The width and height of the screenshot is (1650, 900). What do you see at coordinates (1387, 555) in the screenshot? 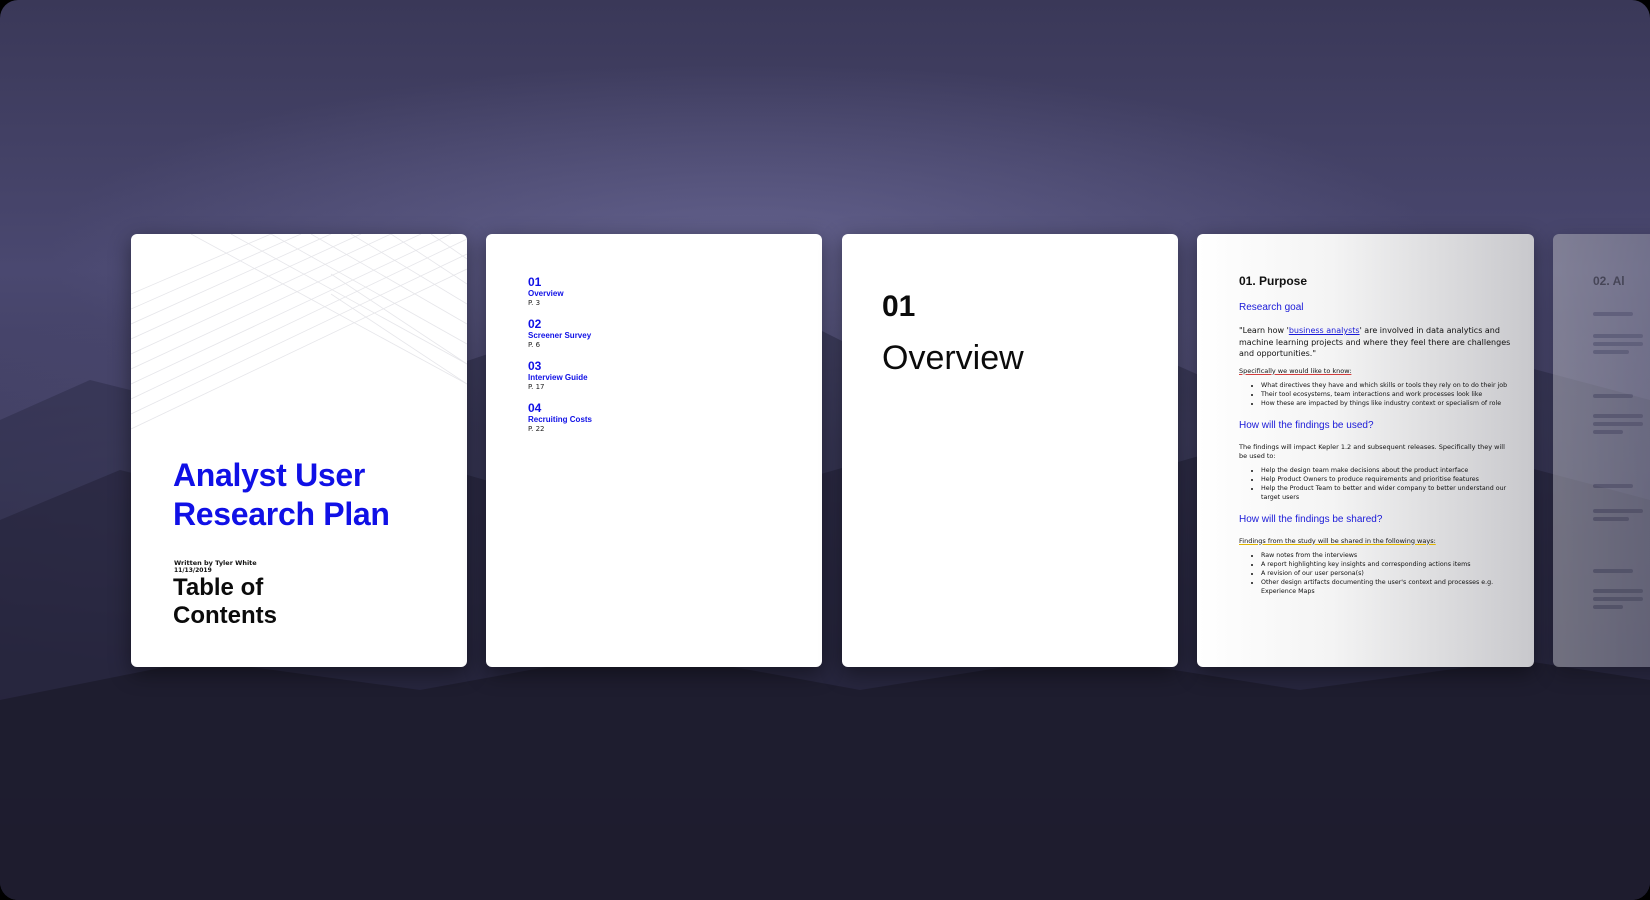
I see `list-item: Raw notes from the interviews` at bounding box center [1387, 555].